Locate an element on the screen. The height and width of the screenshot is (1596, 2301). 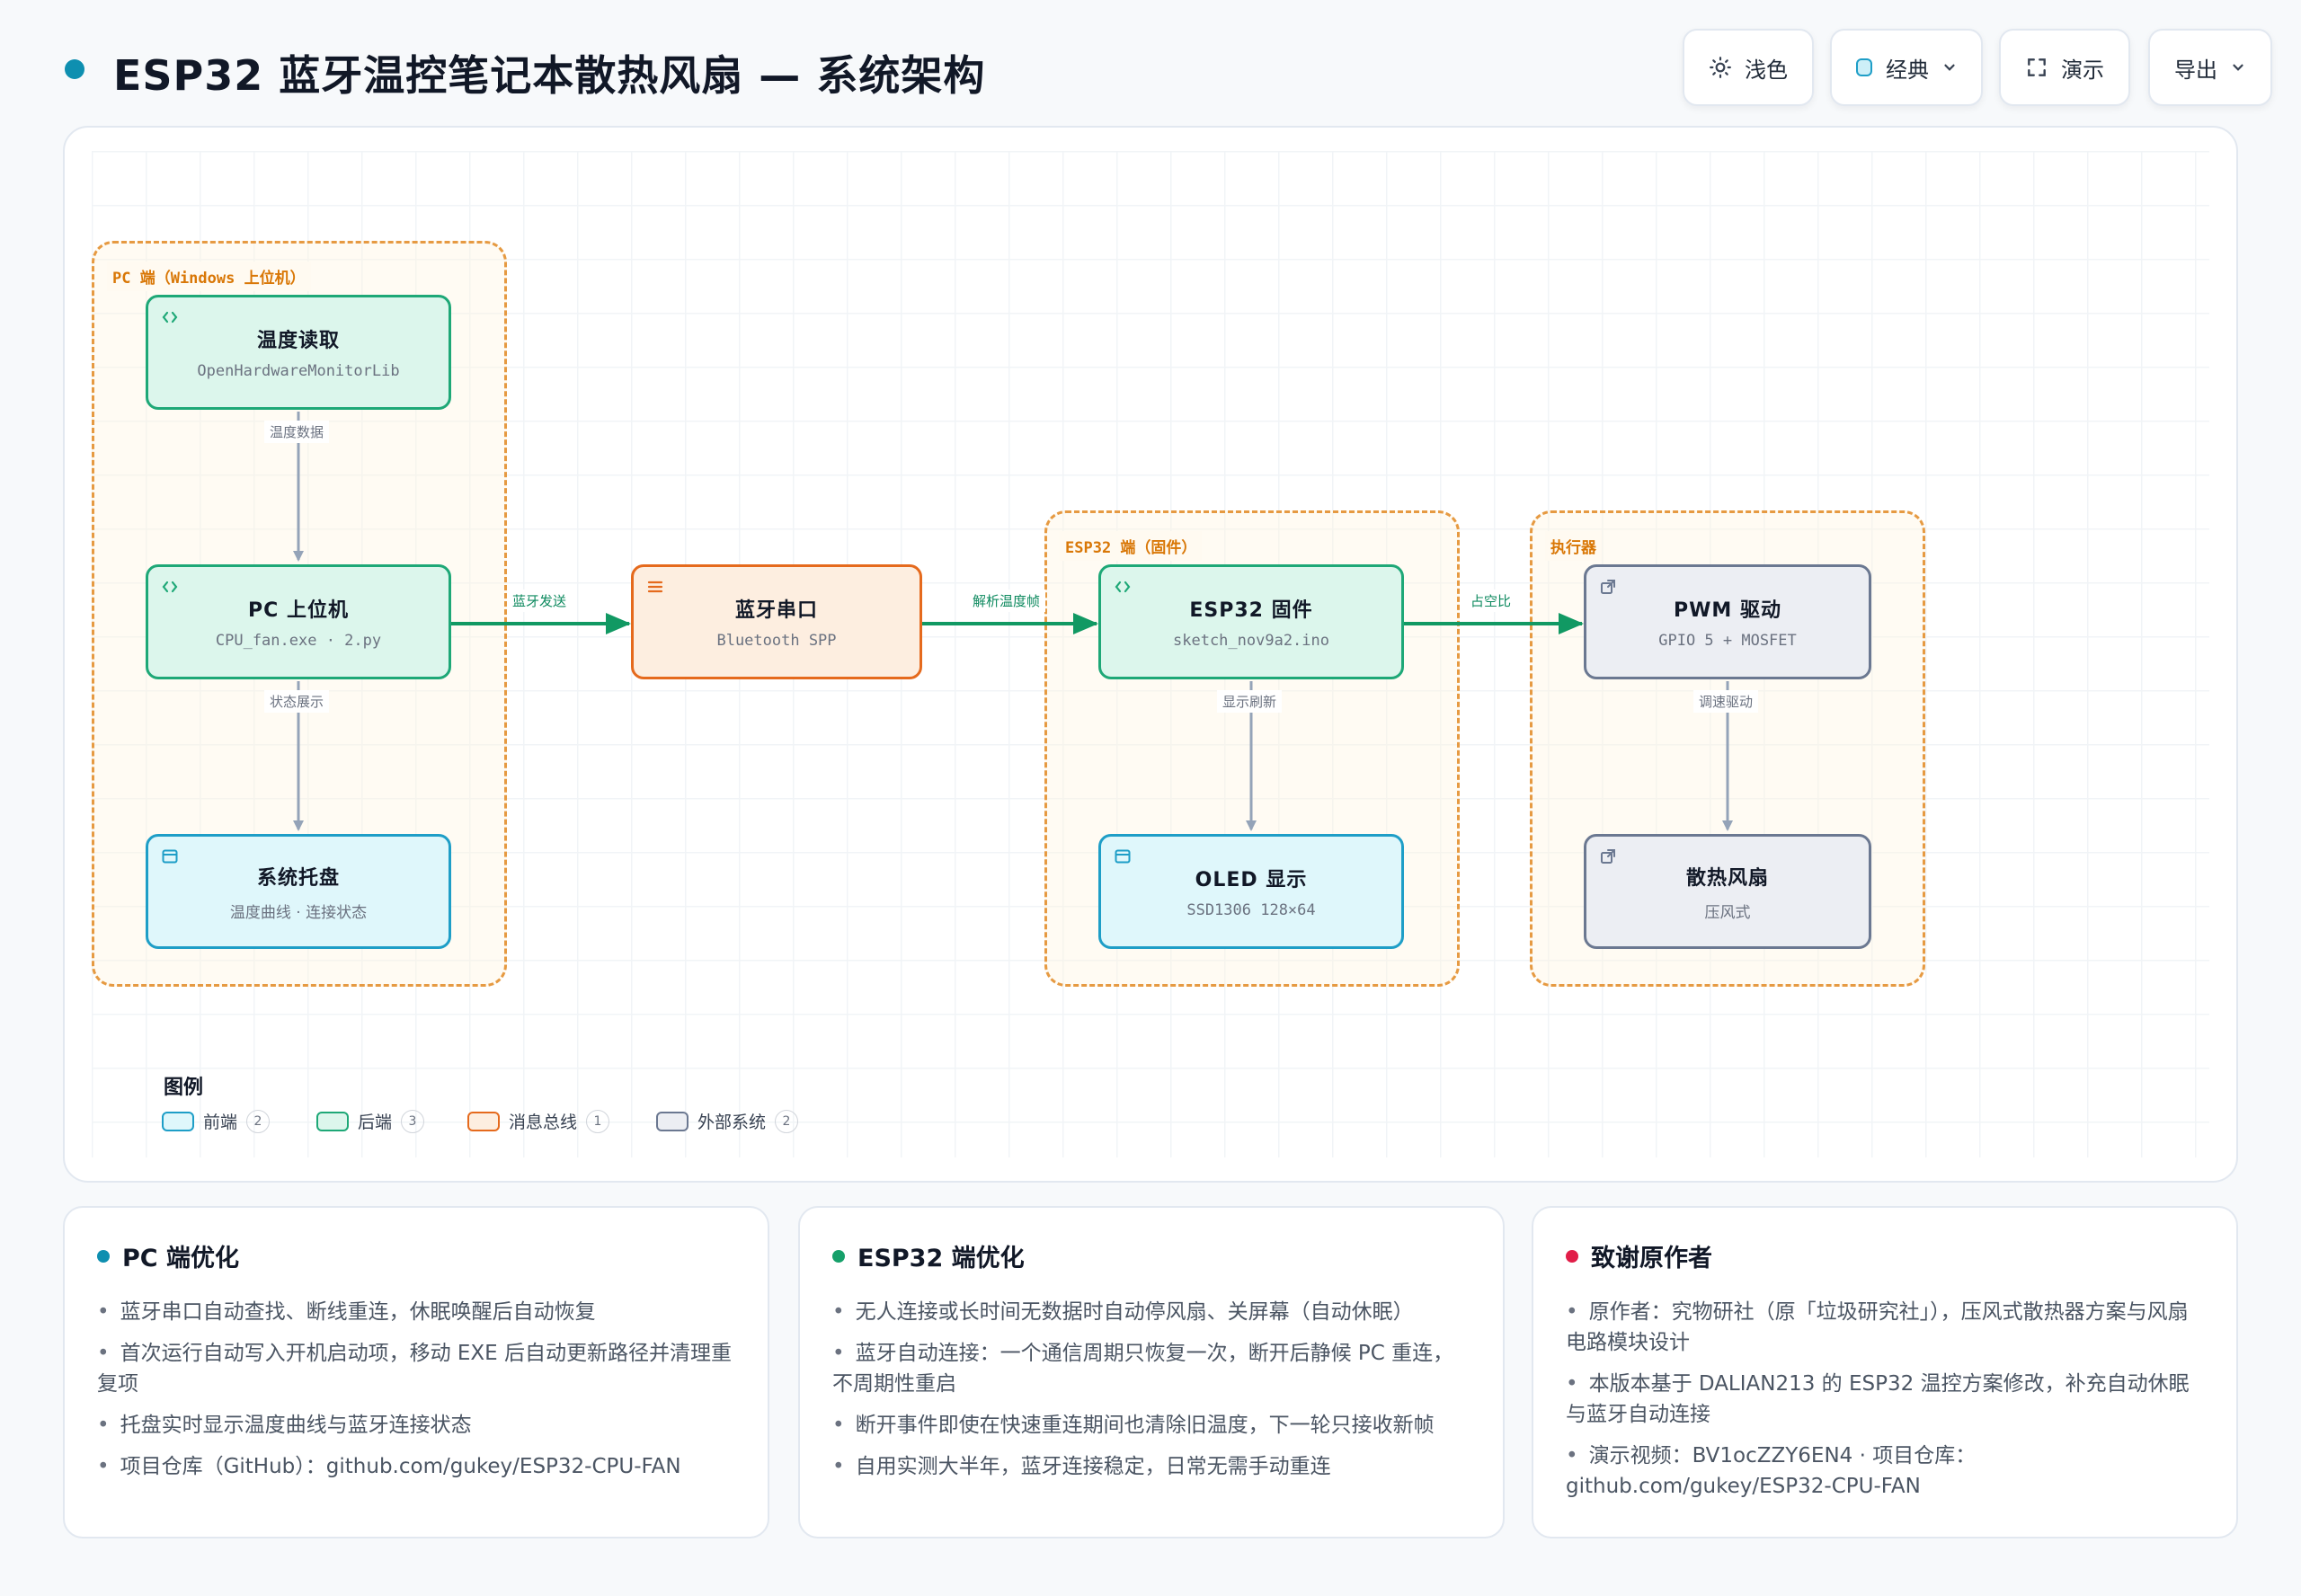
title-dot is located at coordinates (74, 69).